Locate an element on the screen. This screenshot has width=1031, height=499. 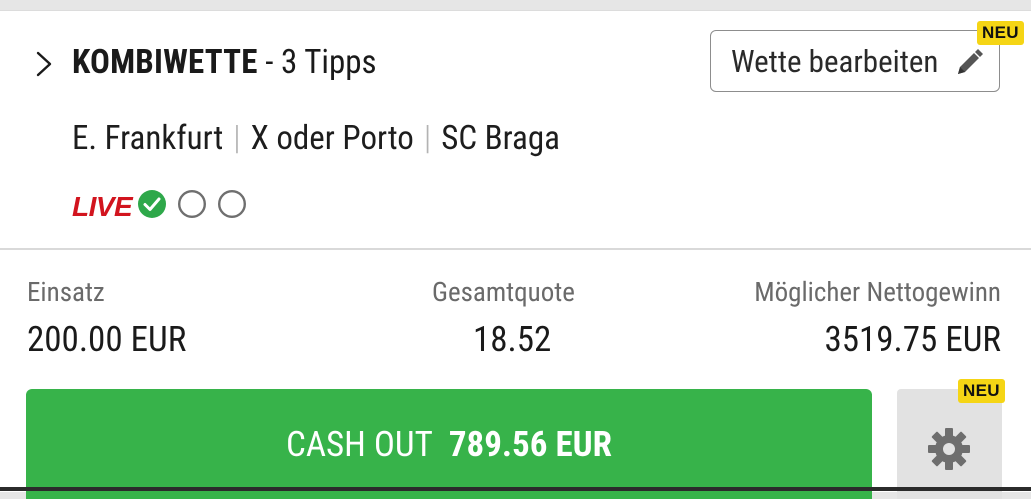
total-odds-value: 18.52 is located at coordinates (512, 339).